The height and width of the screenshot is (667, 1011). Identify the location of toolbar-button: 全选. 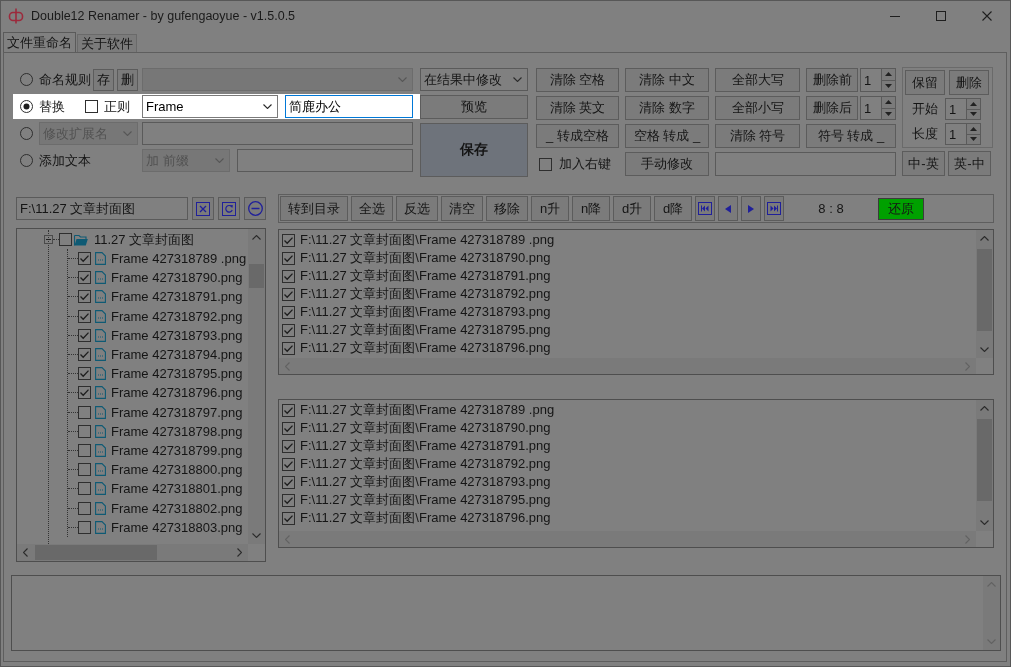
(372, 208).